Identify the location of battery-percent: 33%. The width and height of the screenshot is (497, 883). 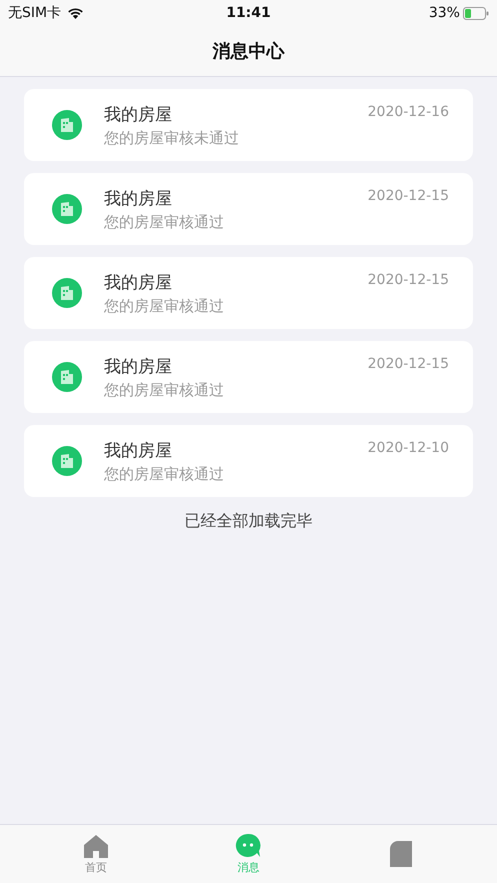
(444, 13).